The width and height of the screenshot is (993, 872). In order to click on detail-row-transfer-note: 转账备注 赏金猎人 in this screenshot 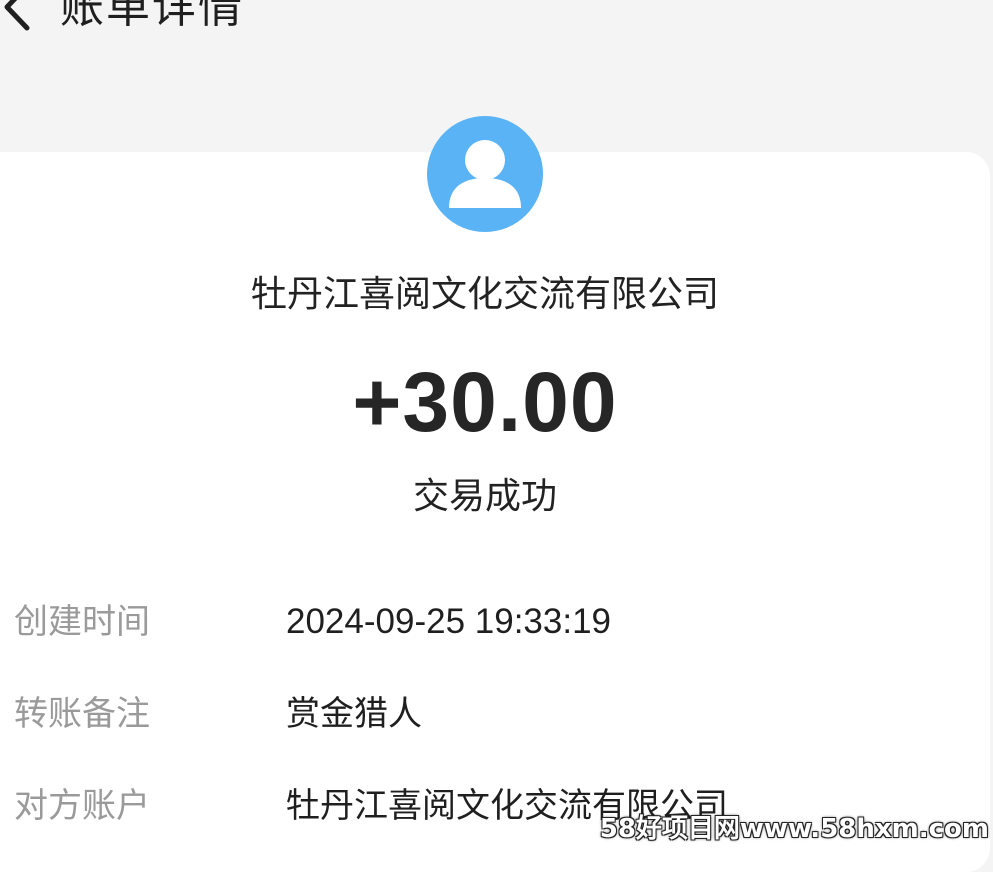, I will do `click(494, 714)`.